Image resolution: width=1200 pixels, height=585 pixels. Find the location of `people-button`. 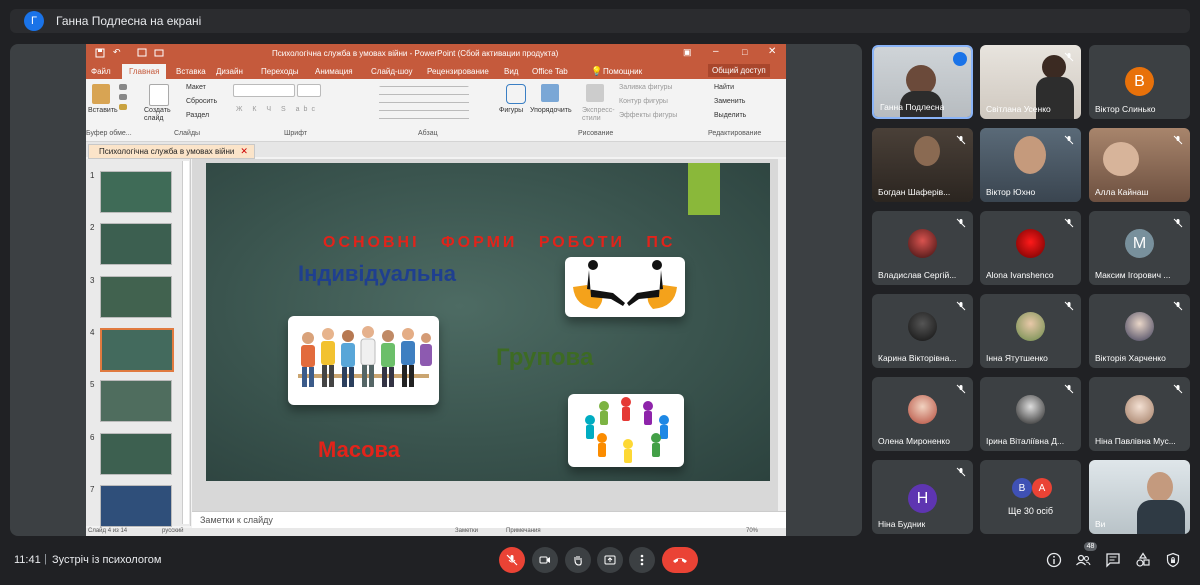

people-button is located at coordinates (1083, 560).